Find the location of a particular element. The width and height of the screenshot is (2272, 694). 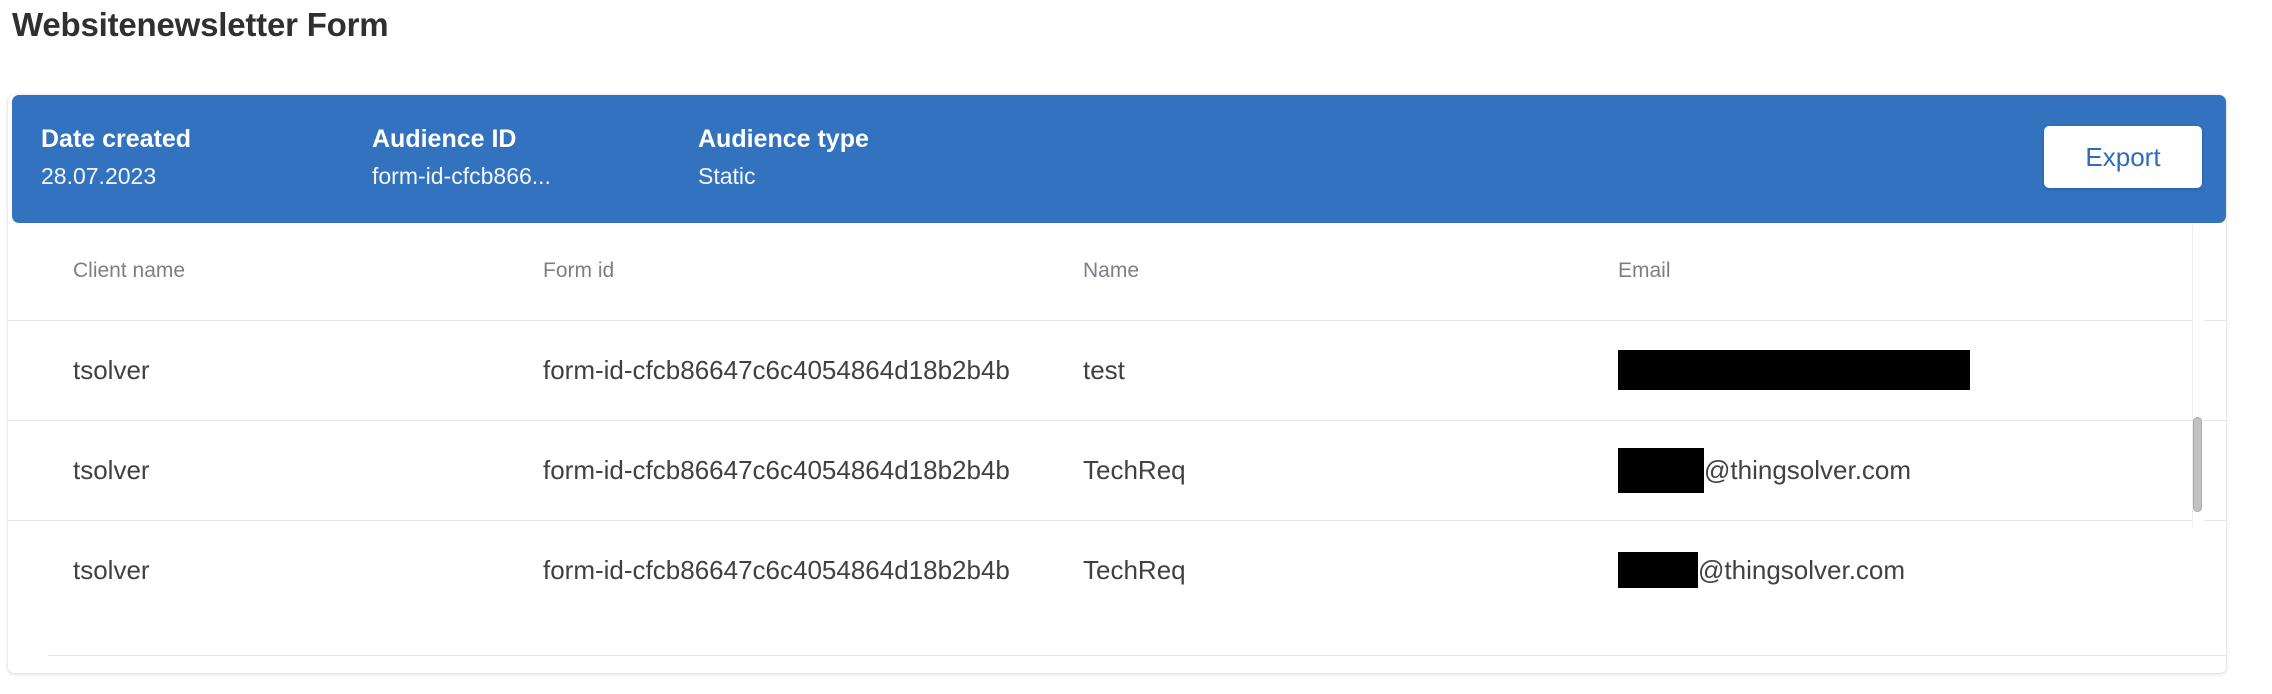

column-header-client-name: Client name is located at coordinates (273, 271).